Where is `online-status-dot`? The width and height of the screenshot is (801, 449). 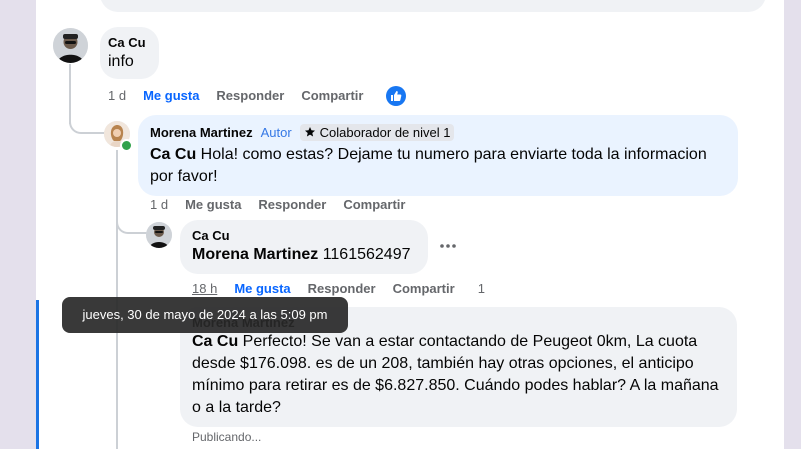
online-status-dot is located at coordinates (126, 145).